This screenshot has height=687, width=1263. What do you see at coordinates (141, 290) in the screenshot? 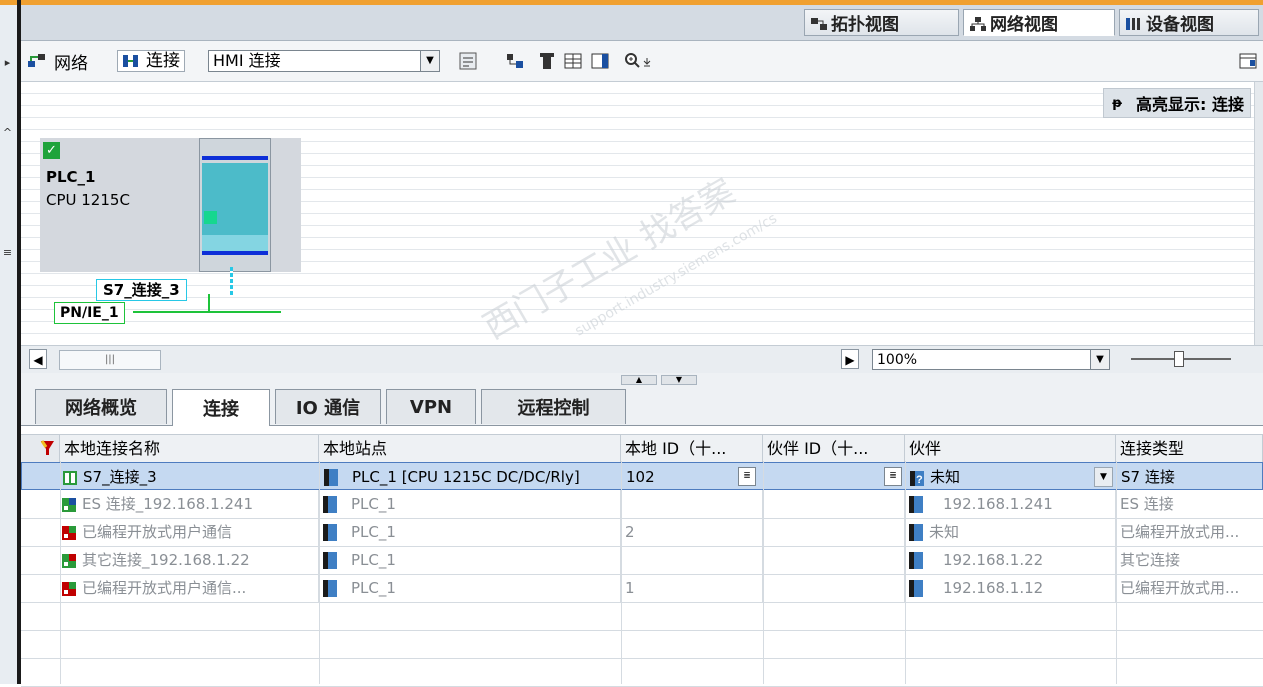
I see `connection-label: S7_连接_3` at bounding box center [141, 290].